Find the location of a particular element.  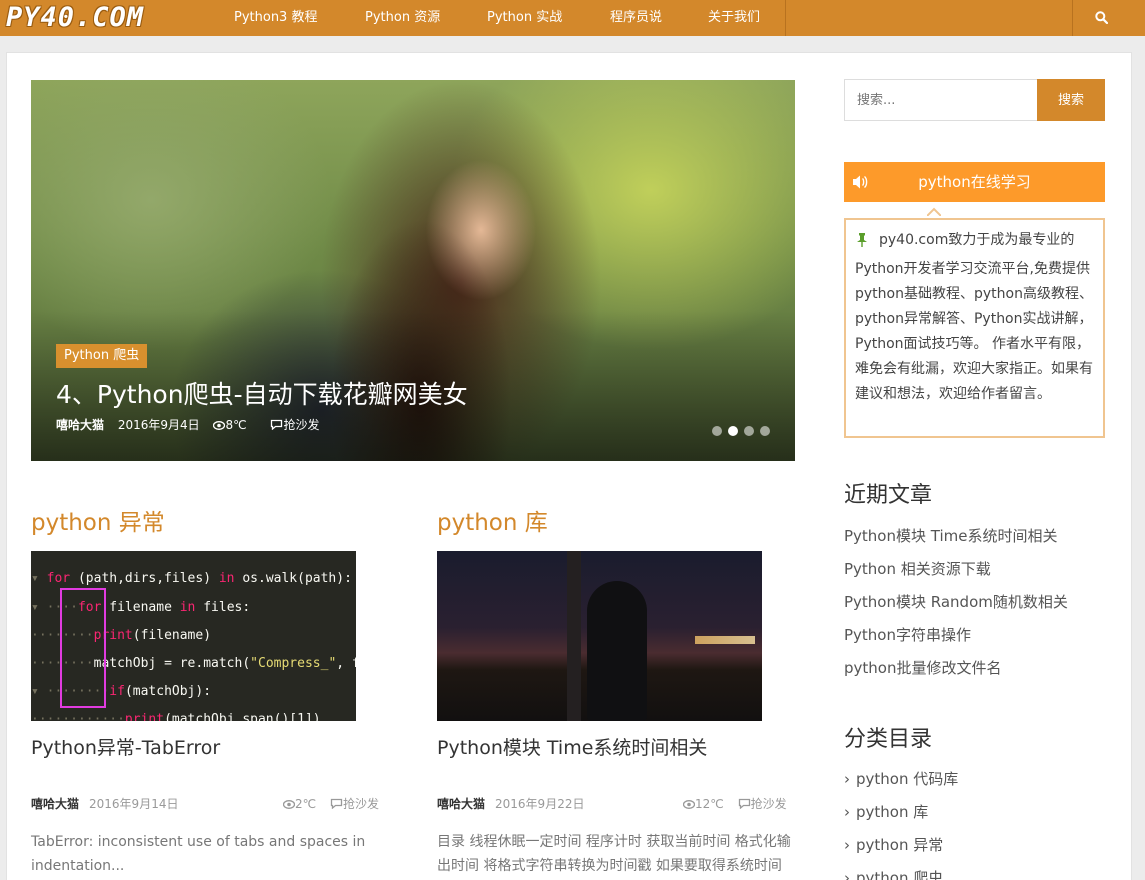

photo-lights is located at coordinates (725, 640).